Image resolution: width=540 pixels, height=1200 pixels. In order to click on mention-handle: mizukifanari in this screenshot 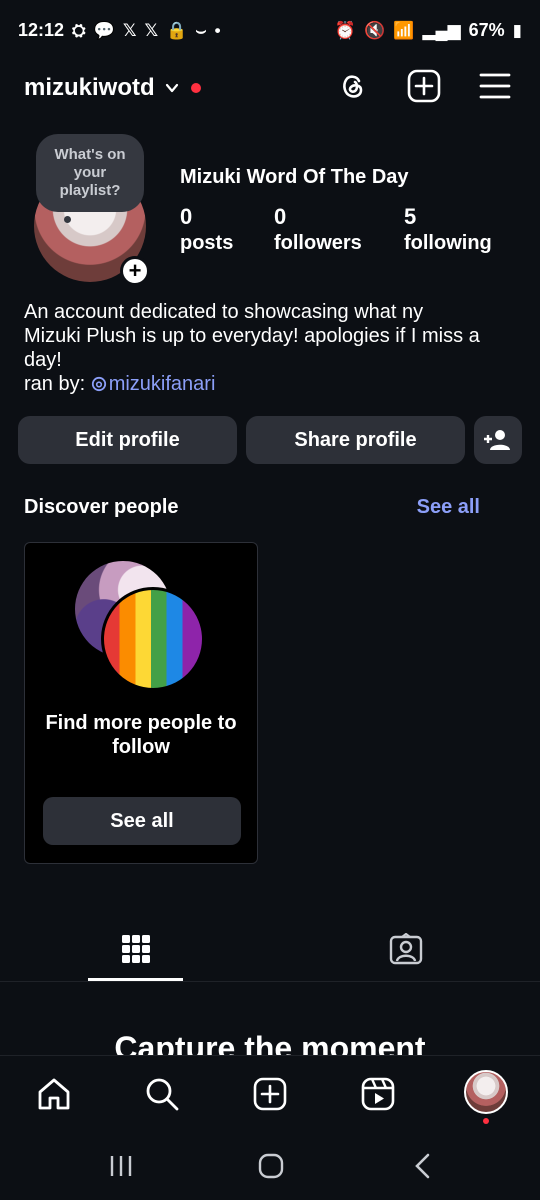, I will do `click(162, 384)`.